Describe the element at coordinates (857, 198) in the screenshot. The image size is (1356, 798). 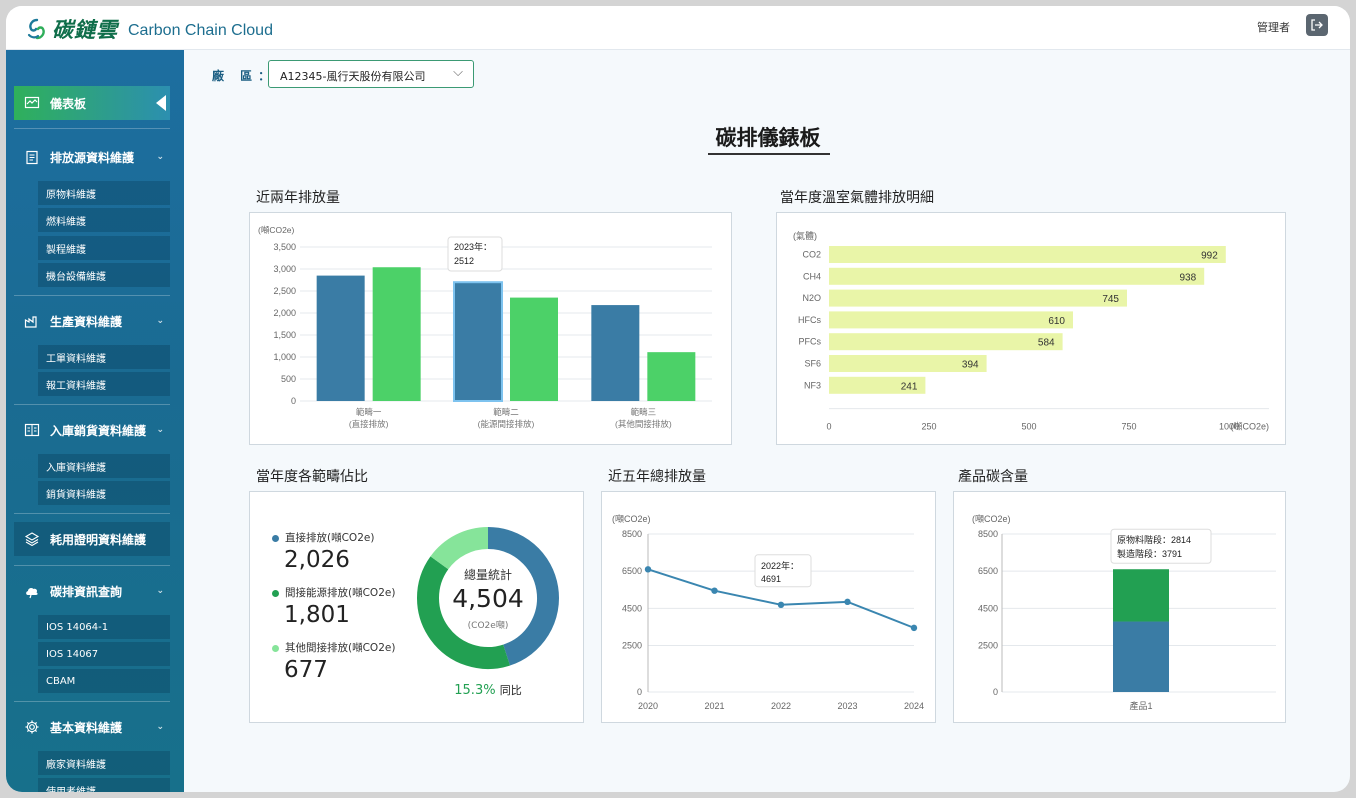
I see `section-title-gases: 當年度溫室氣體排放明細` at that location.